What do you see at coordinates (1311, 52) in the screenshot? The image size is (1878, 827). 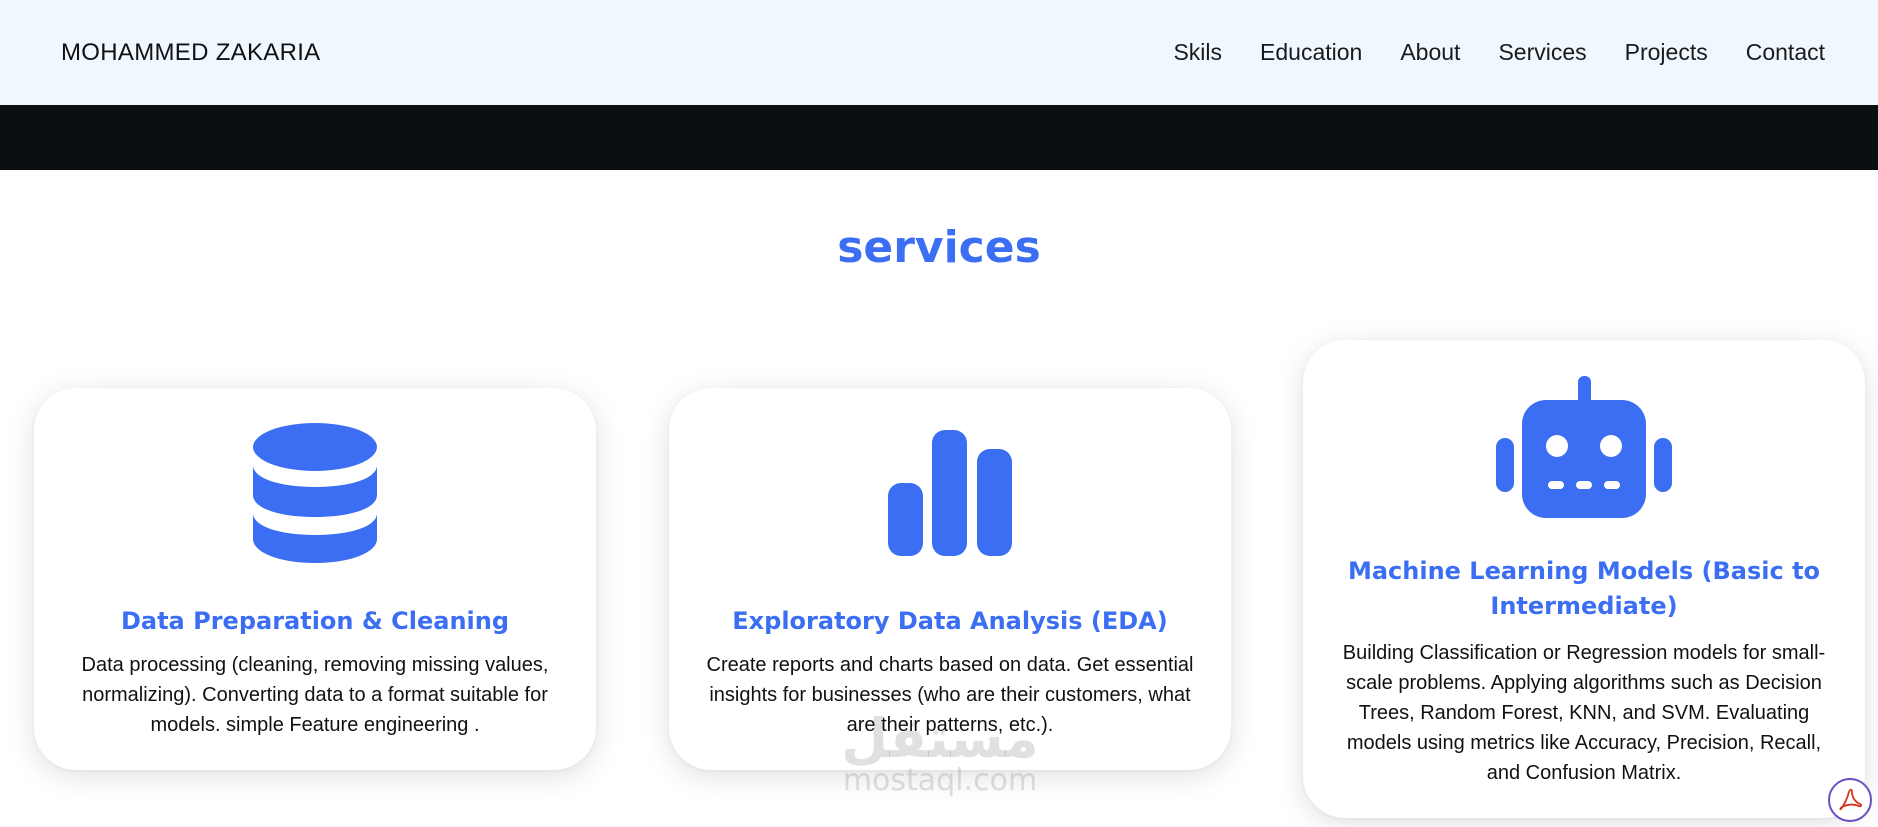 I see `nav-link-education: Education` at bounding box center [1311, 52].